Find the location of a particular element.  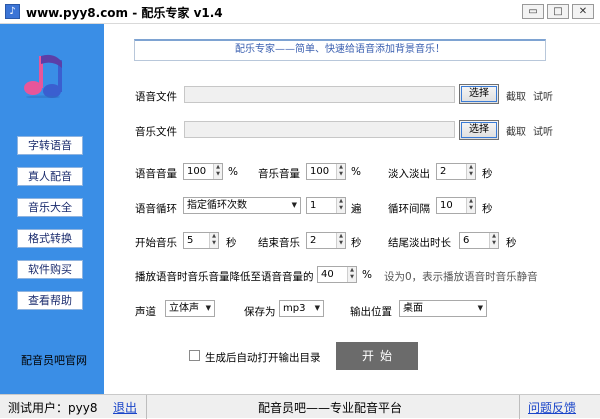

sidebar-item-format-convert: 格式转换 is located at coordinates (50, 238).